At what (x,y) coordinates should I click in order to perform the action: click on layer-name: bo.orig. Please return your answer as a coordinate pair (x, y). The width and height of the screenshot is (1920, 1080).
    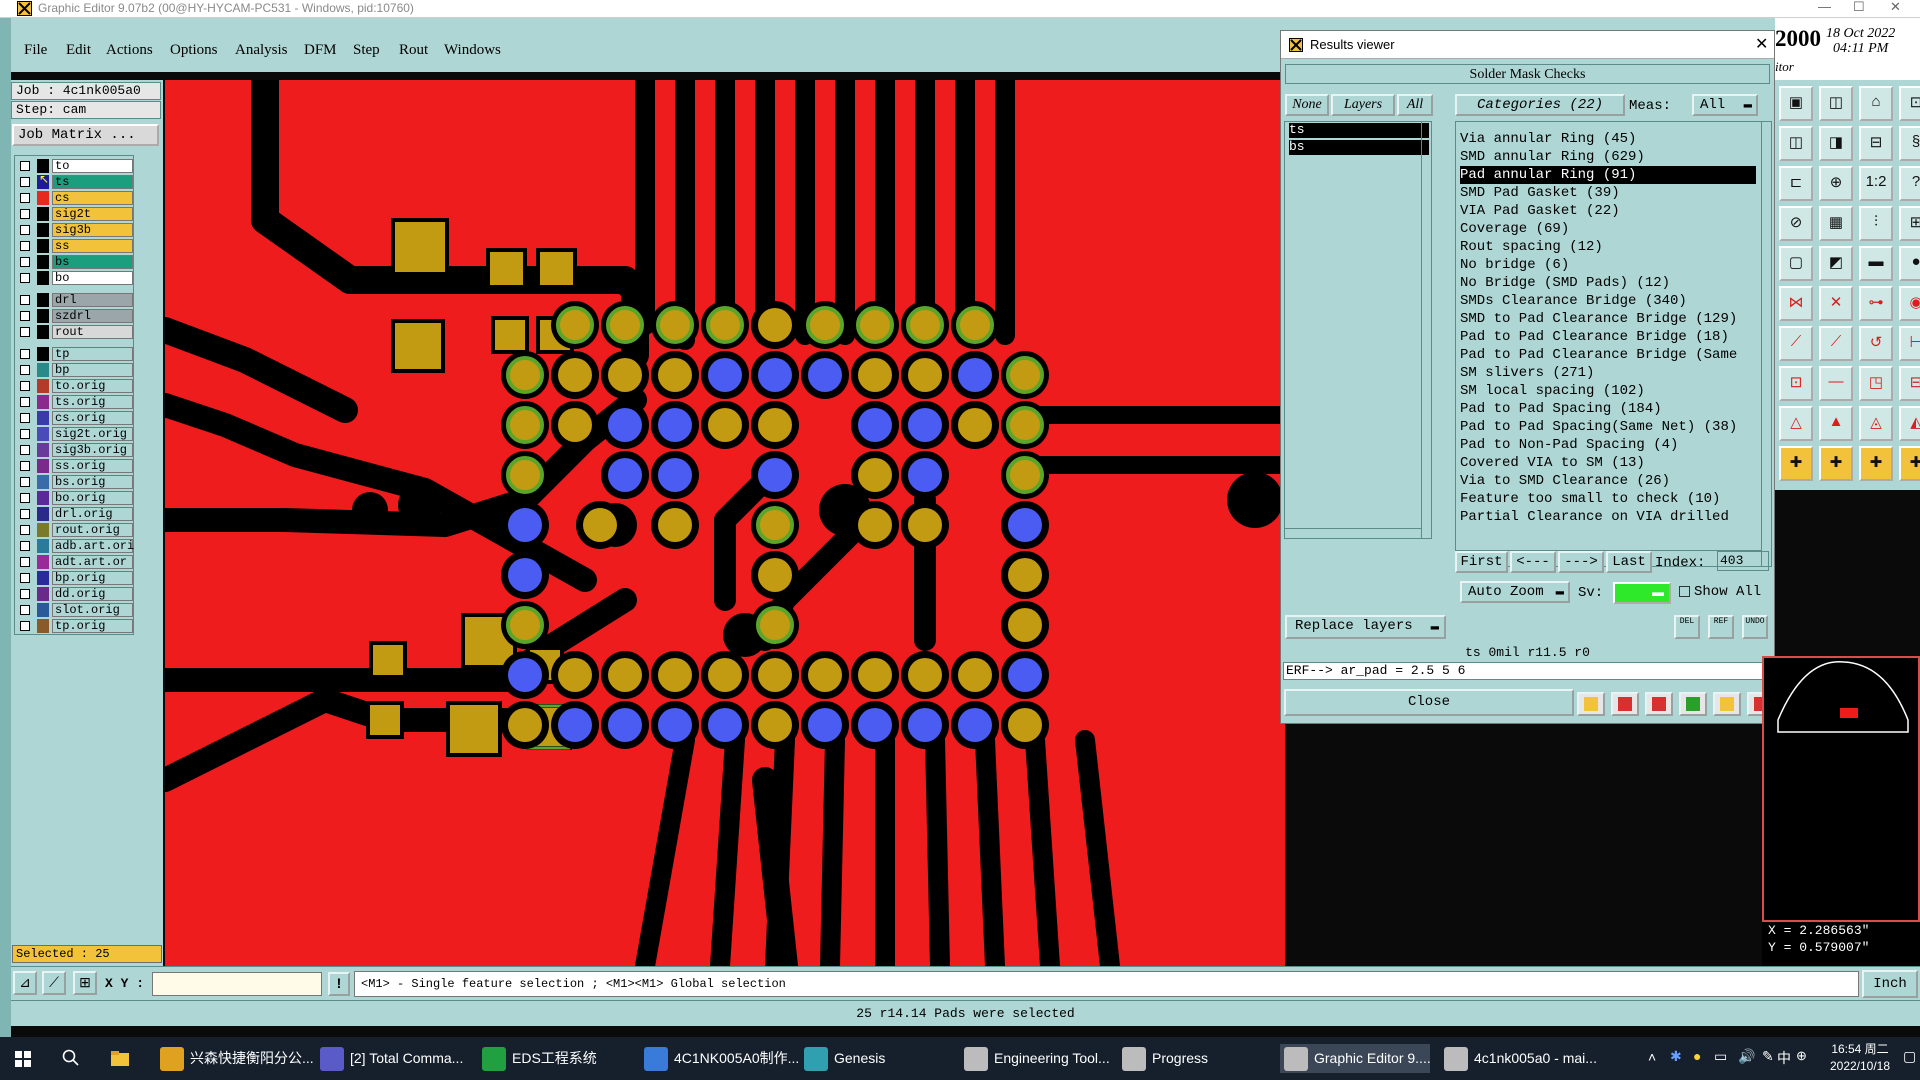
    Looking at the image, I should click on (92, 498).